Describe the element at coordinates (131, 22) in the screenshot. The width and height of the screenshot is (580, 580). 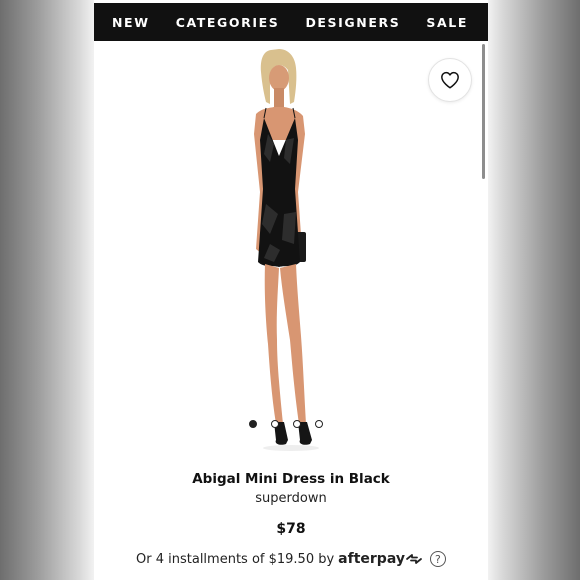
I see `nav-new: NEW` at that location.